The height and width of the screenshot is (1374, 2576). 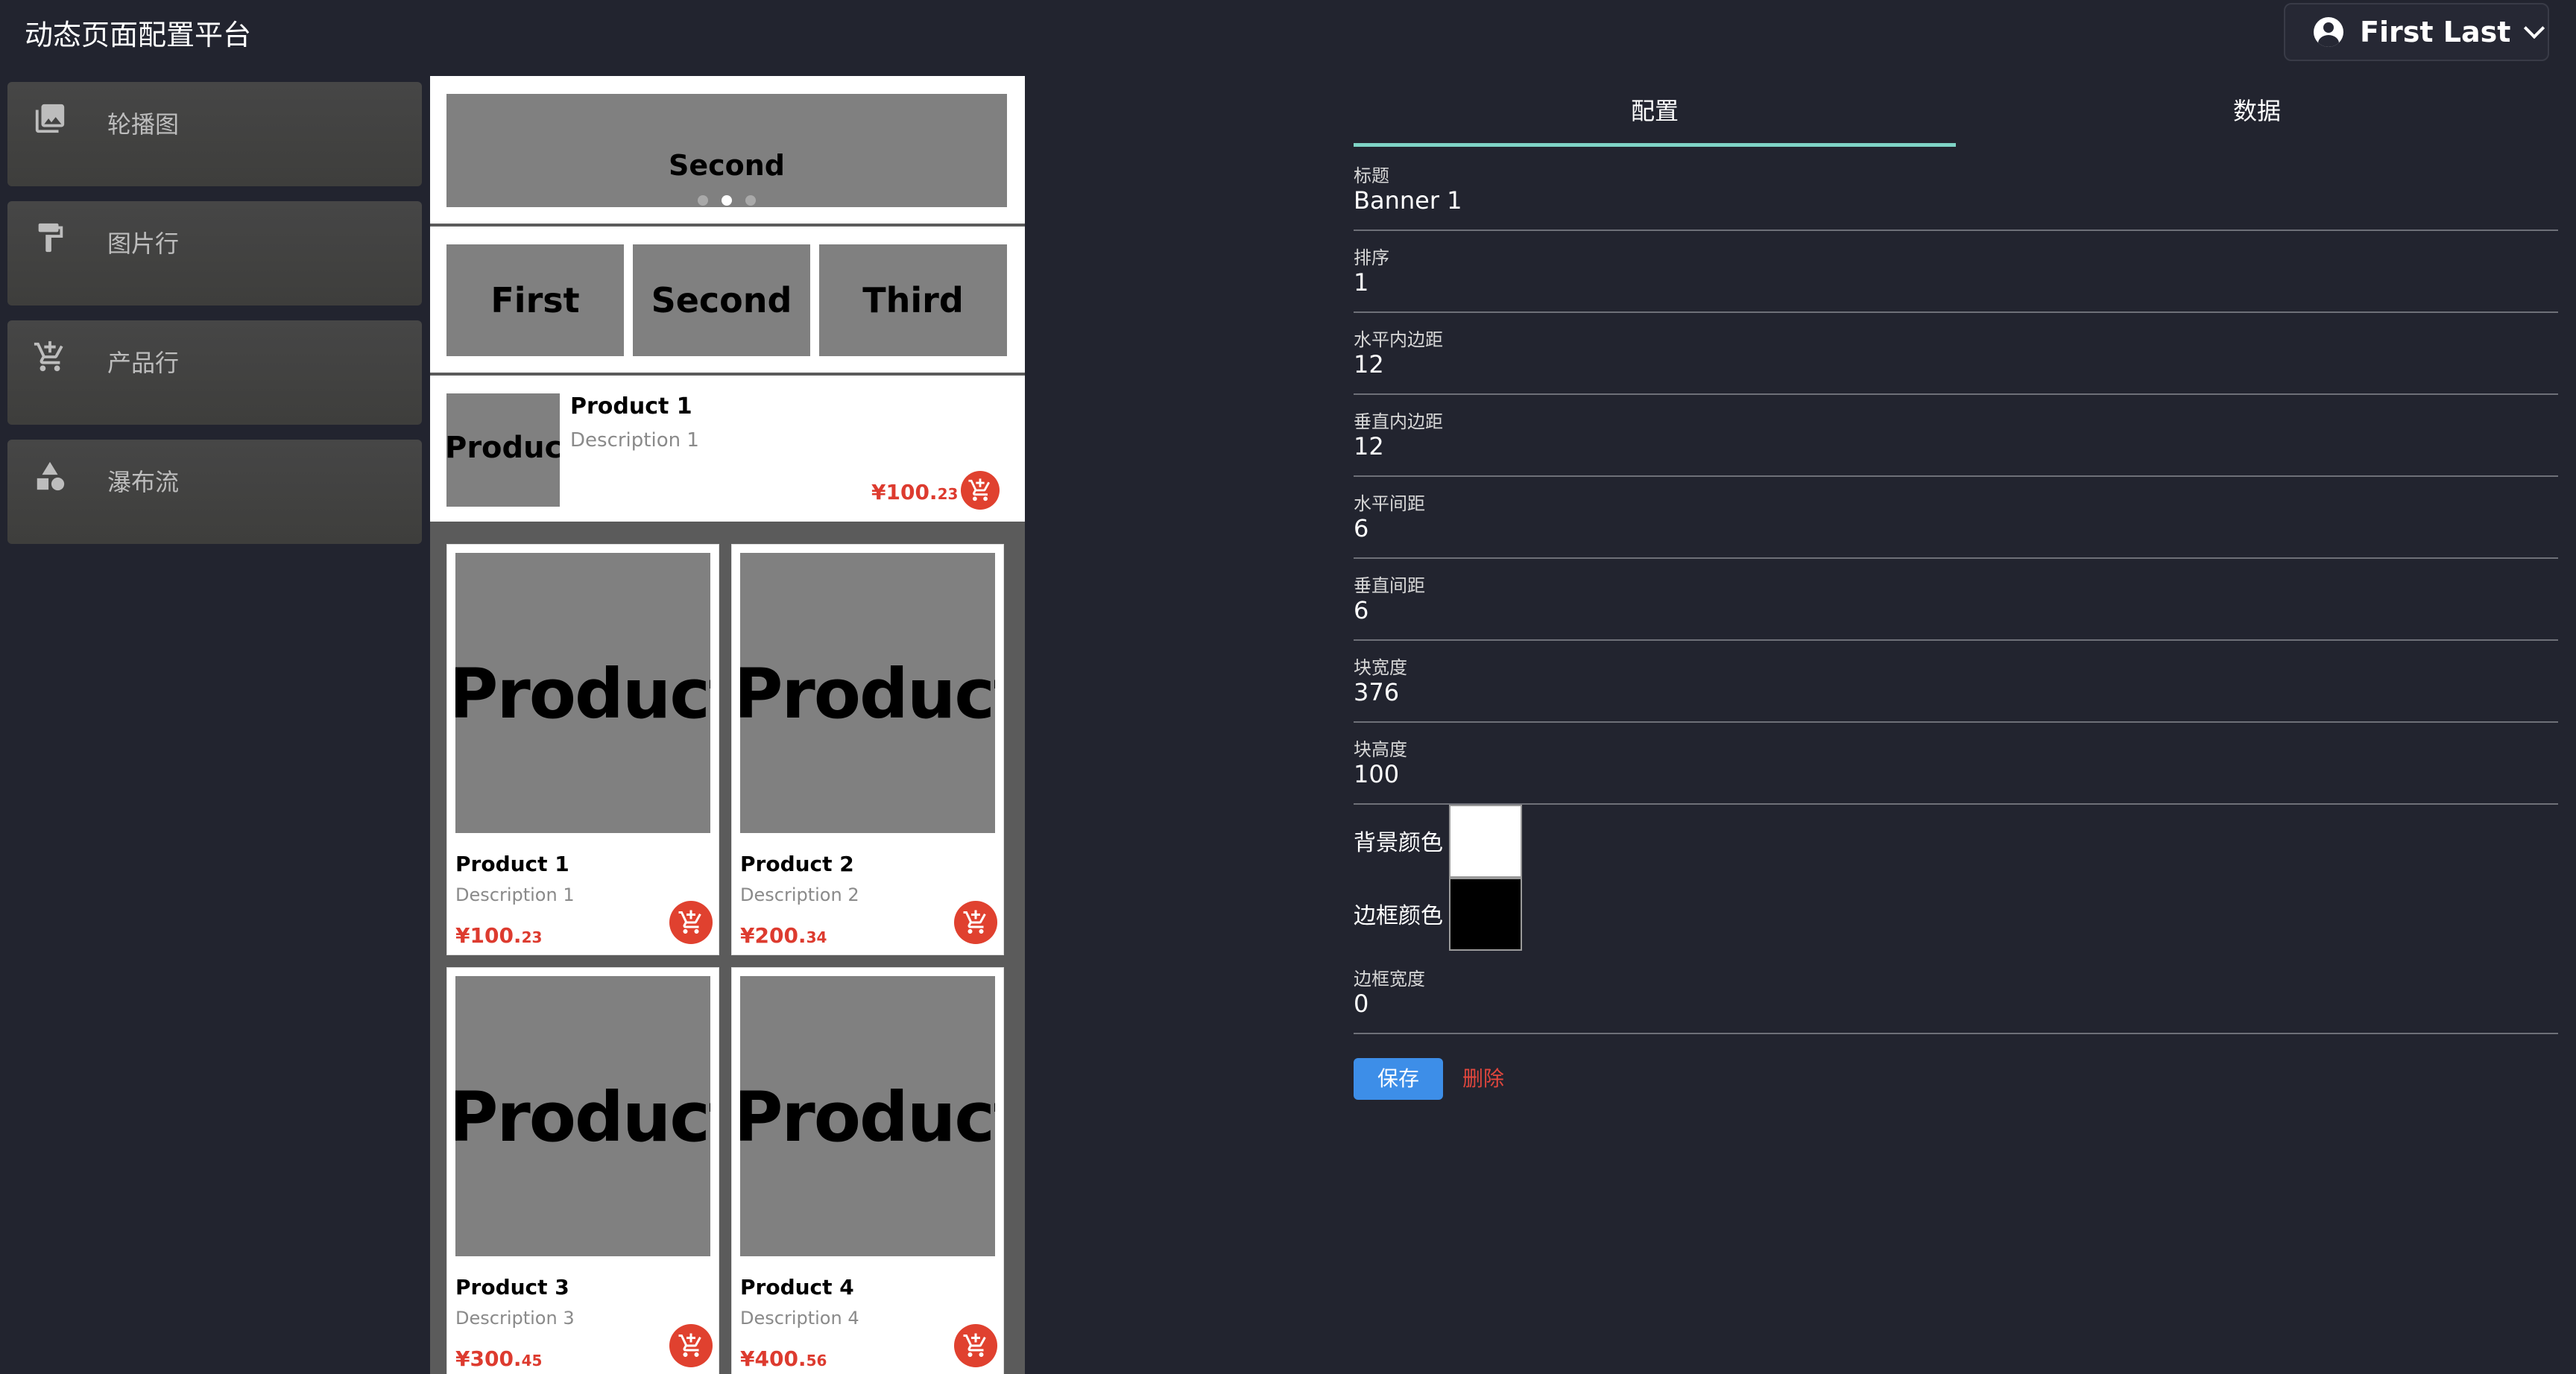 What do you see at coordinates (214, 134) in the screenshot?
I see `sidebar-item-carousel: 轮播图` at bounding box center [214, 134].